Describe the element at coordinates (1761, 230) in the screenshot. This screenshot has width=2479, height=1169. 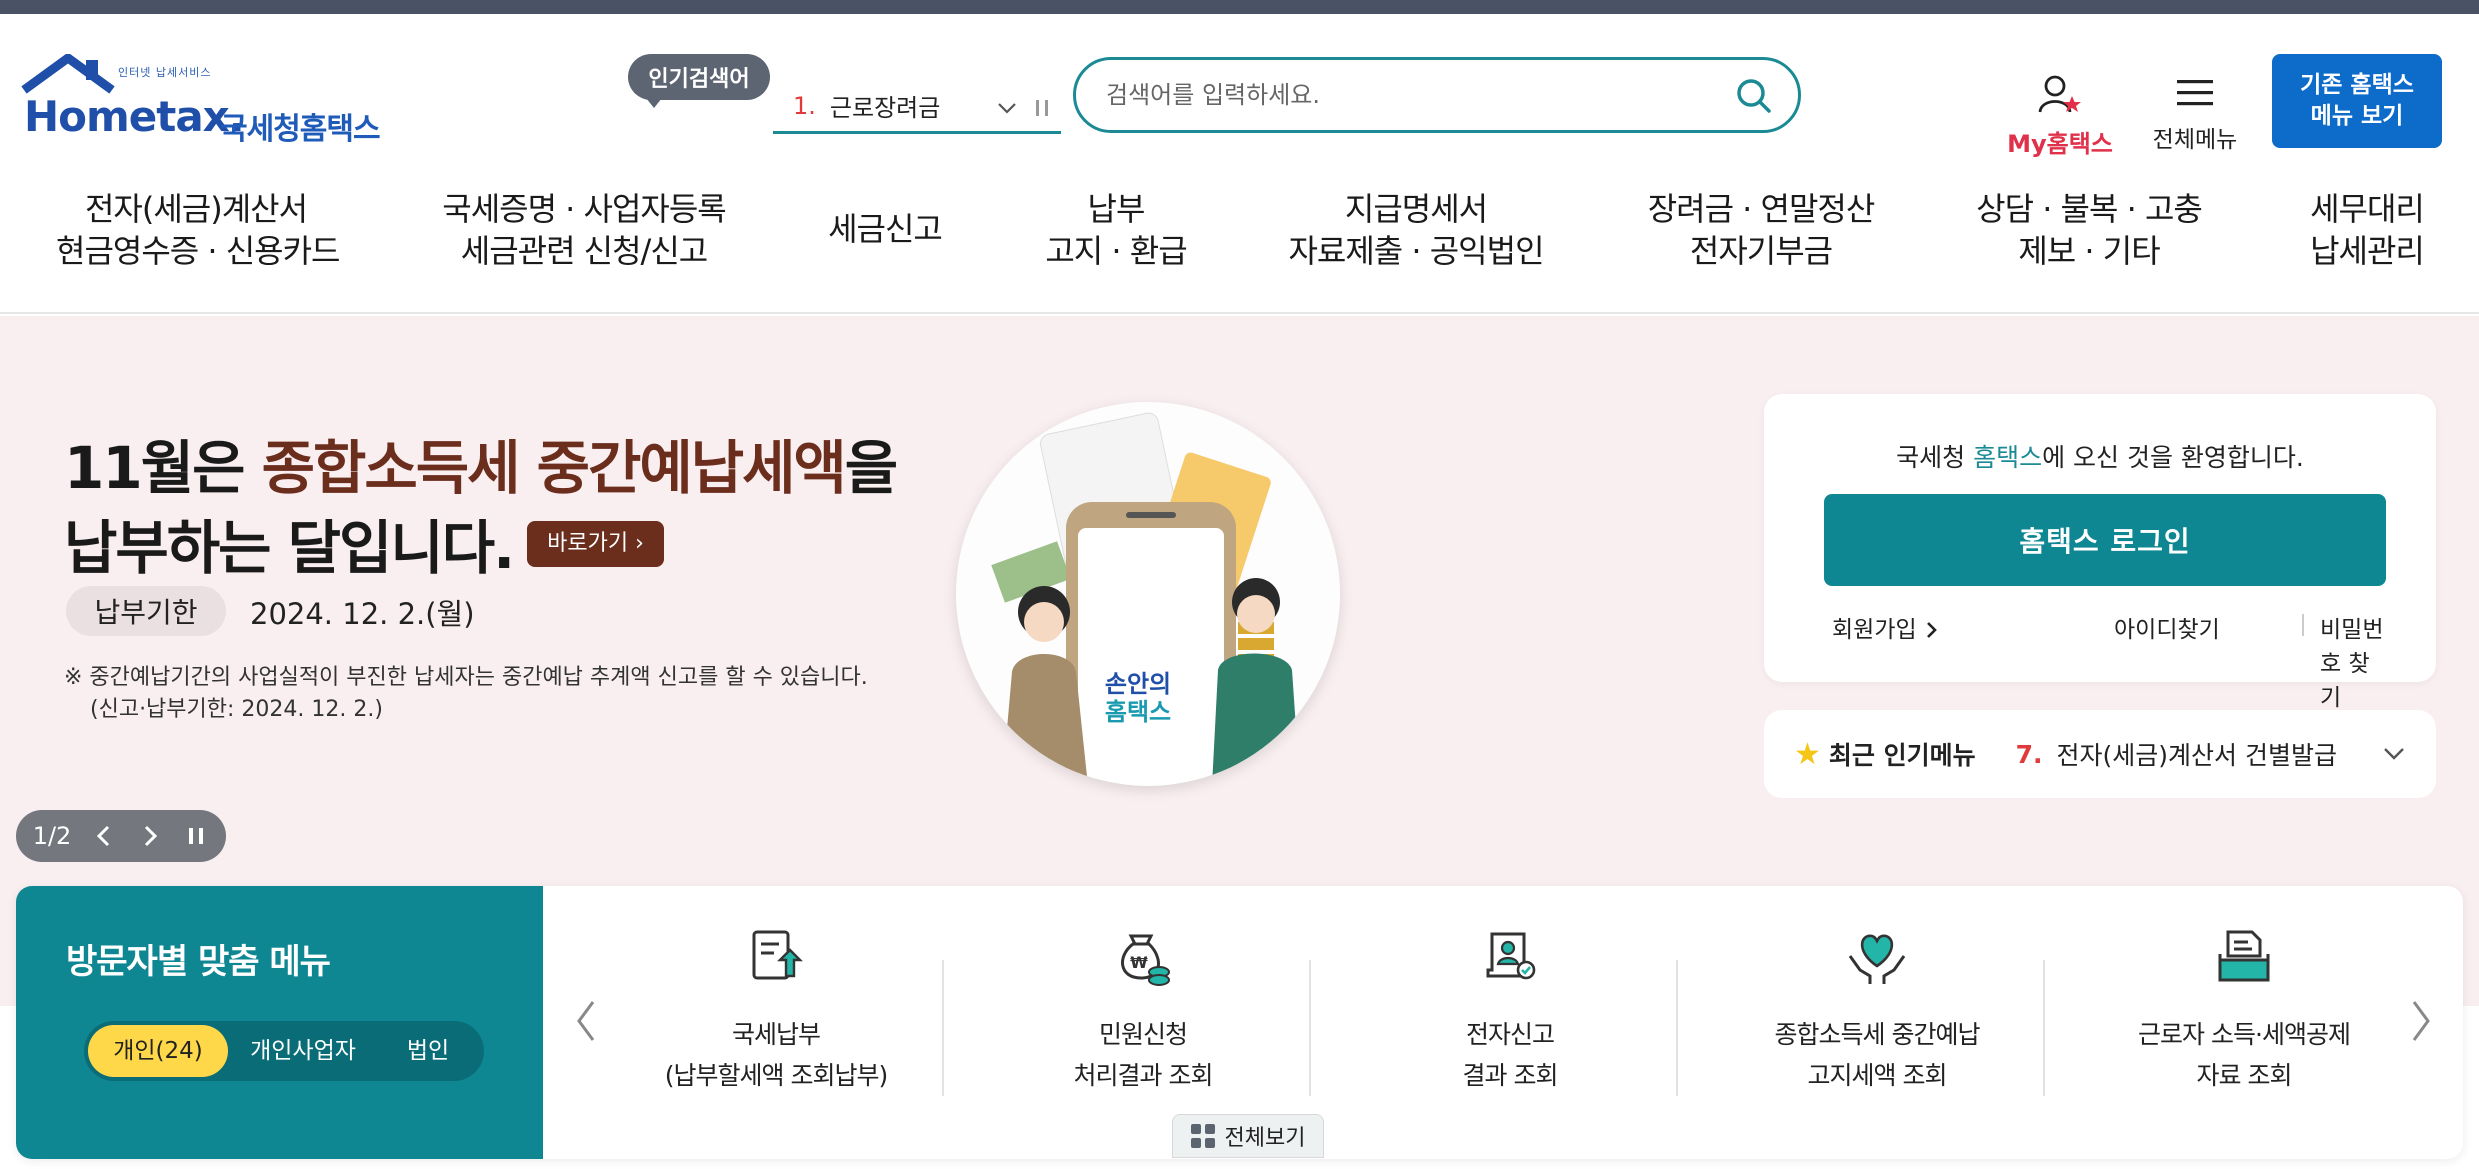
I see `gnb-item-incentive: 장려금 · 연말정산 전자기부금` at that location.